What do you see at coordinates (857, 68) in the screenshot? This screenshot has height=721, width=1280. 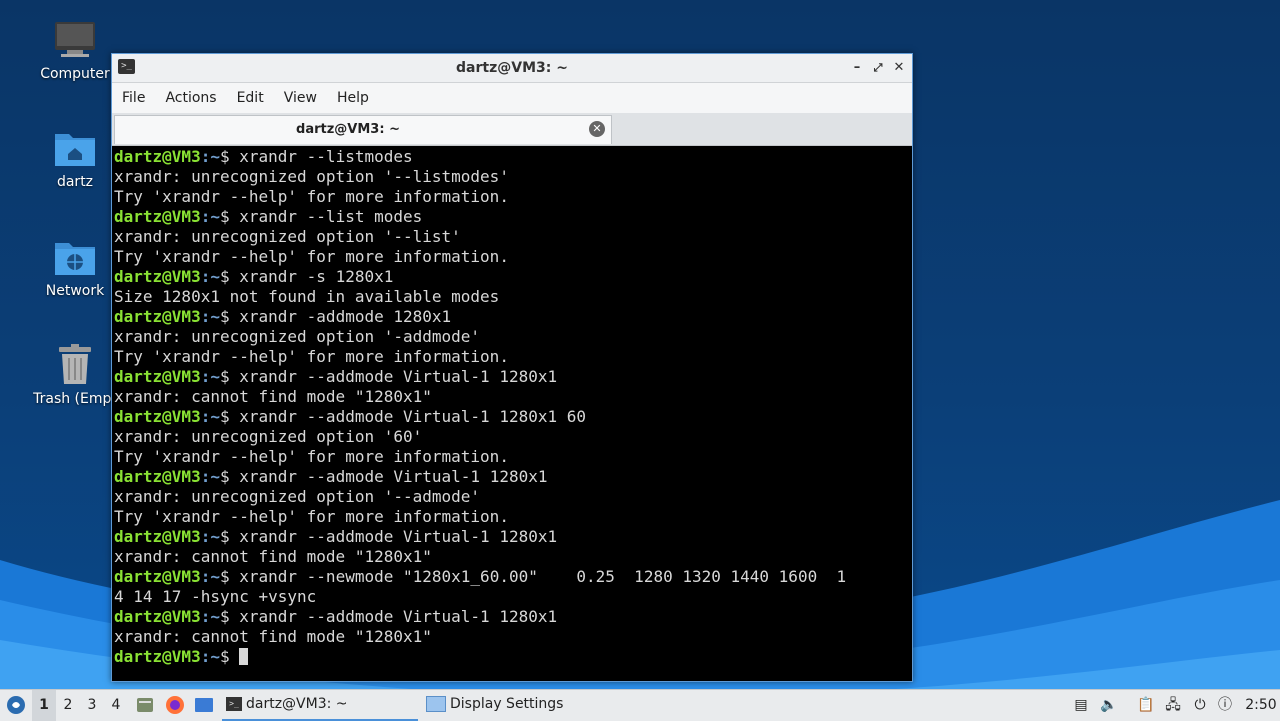 I see `minimize-button: –` at bounding box center [857, 68].